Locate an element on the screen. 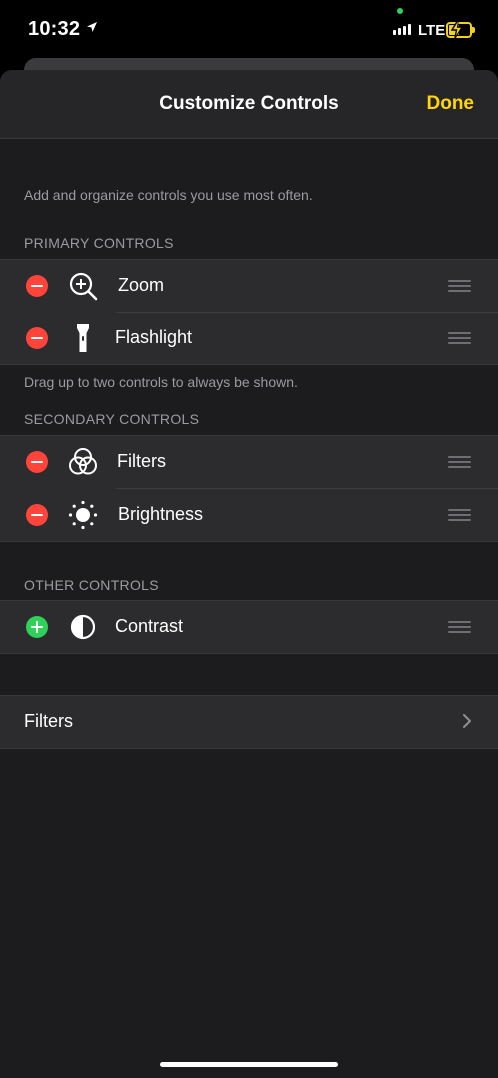 The width and height of the screenshot is (498, 1078). page-title: Customize Controls is located at coordinates (249, 103).